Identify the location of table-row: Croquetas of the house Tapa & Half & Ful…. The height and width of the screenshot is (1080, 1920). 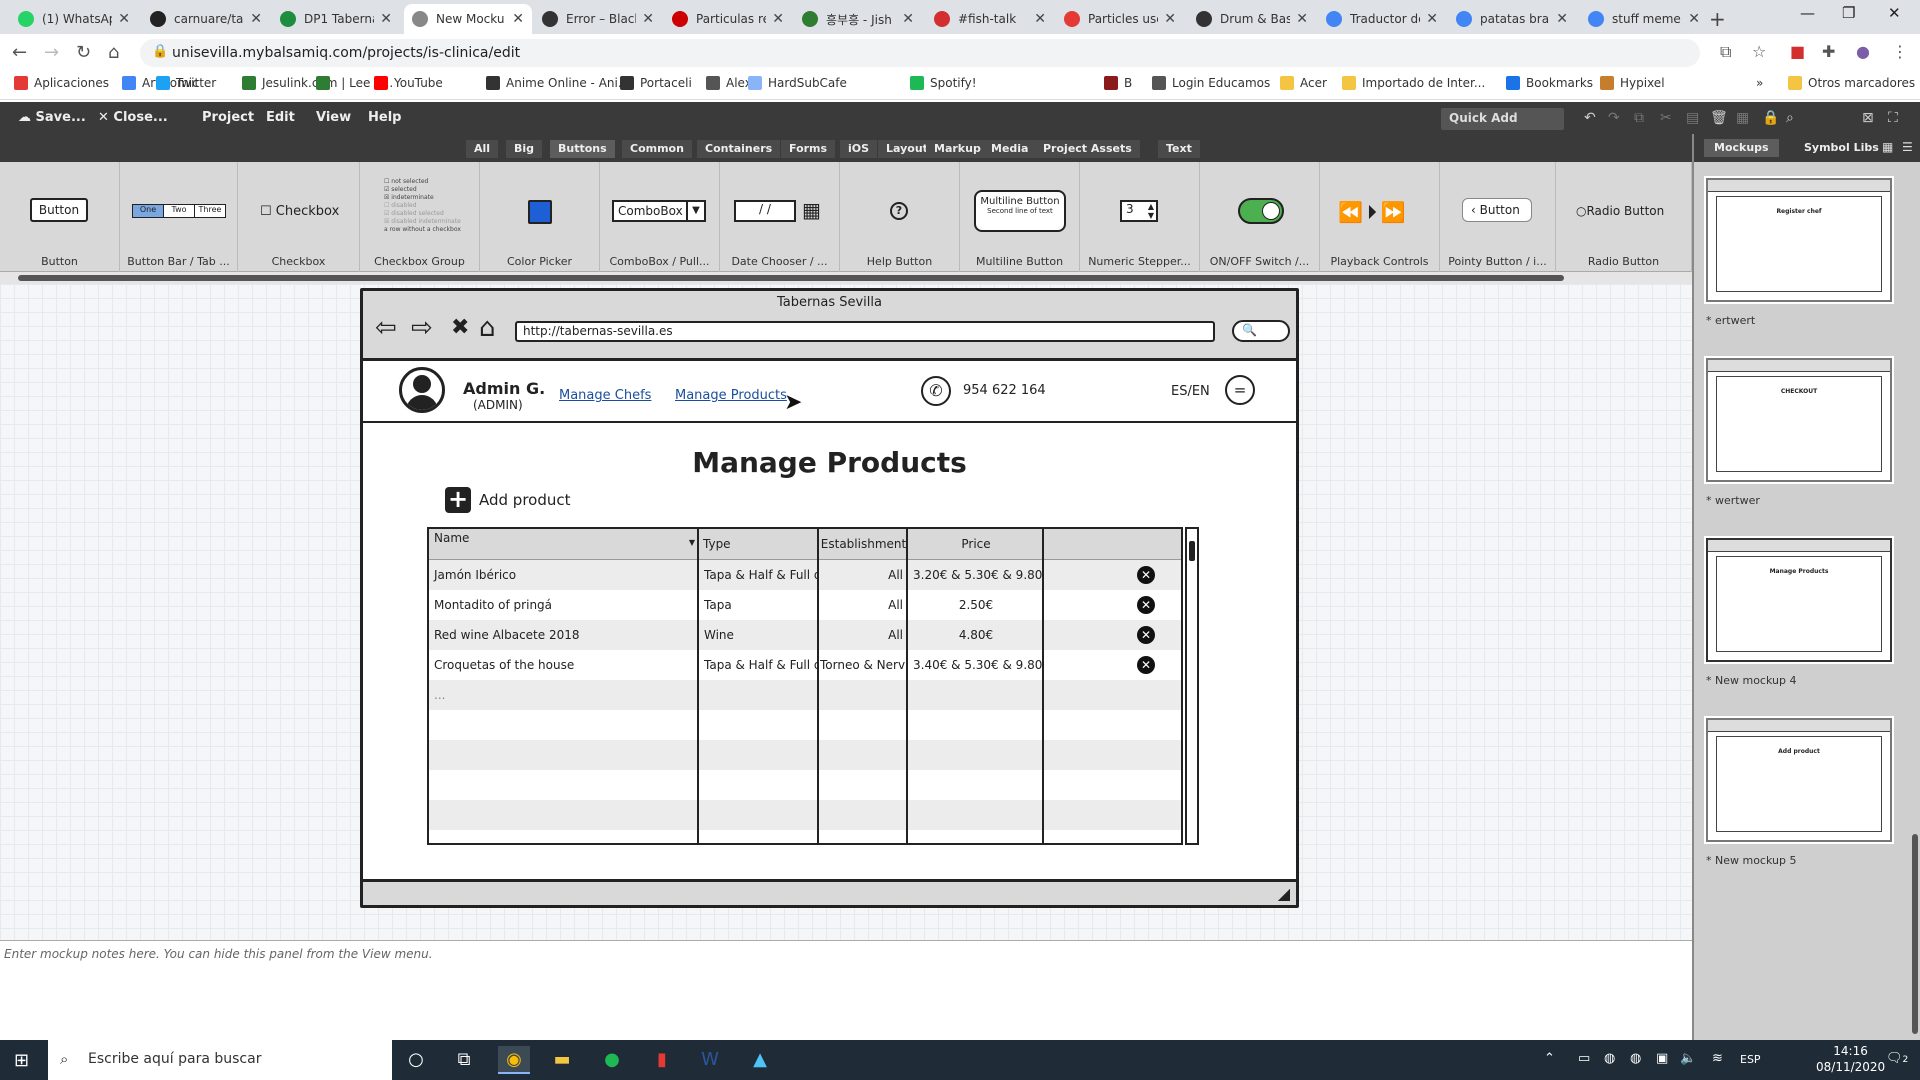
(805, 665).